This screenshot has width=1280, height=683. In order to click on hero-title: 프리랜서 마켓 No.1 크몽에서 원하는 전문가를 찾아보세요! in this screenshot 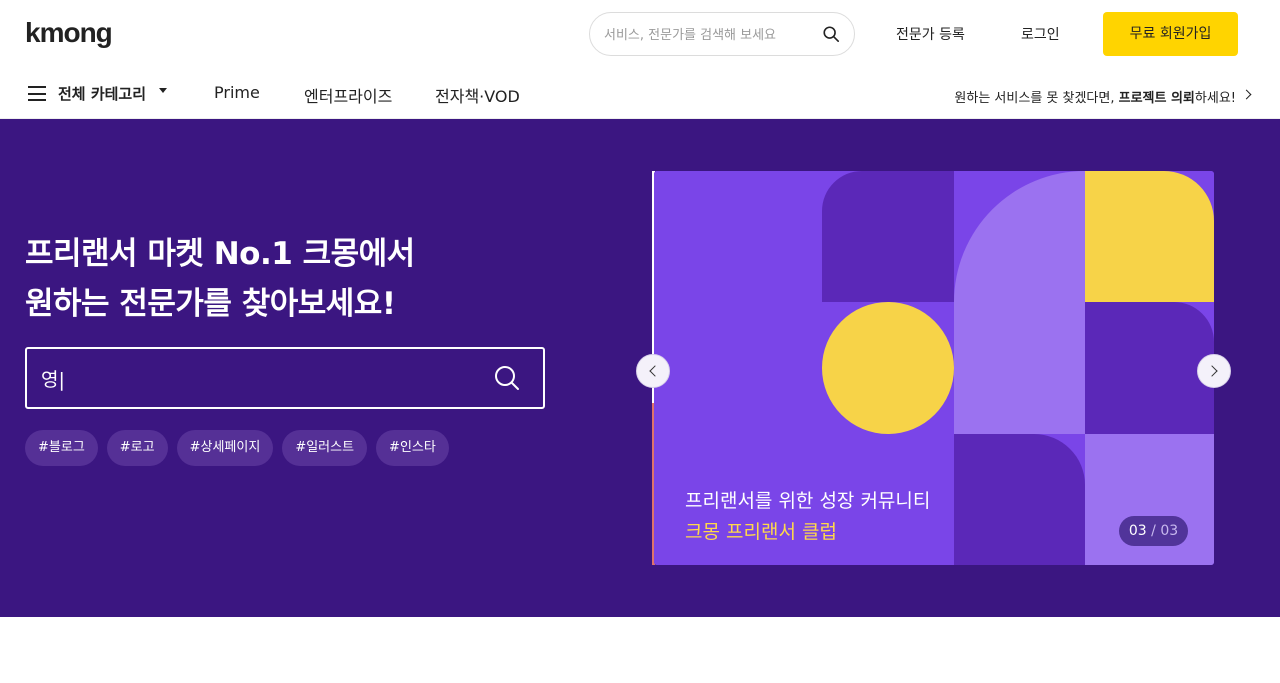, I will do `click(220, 279)`.